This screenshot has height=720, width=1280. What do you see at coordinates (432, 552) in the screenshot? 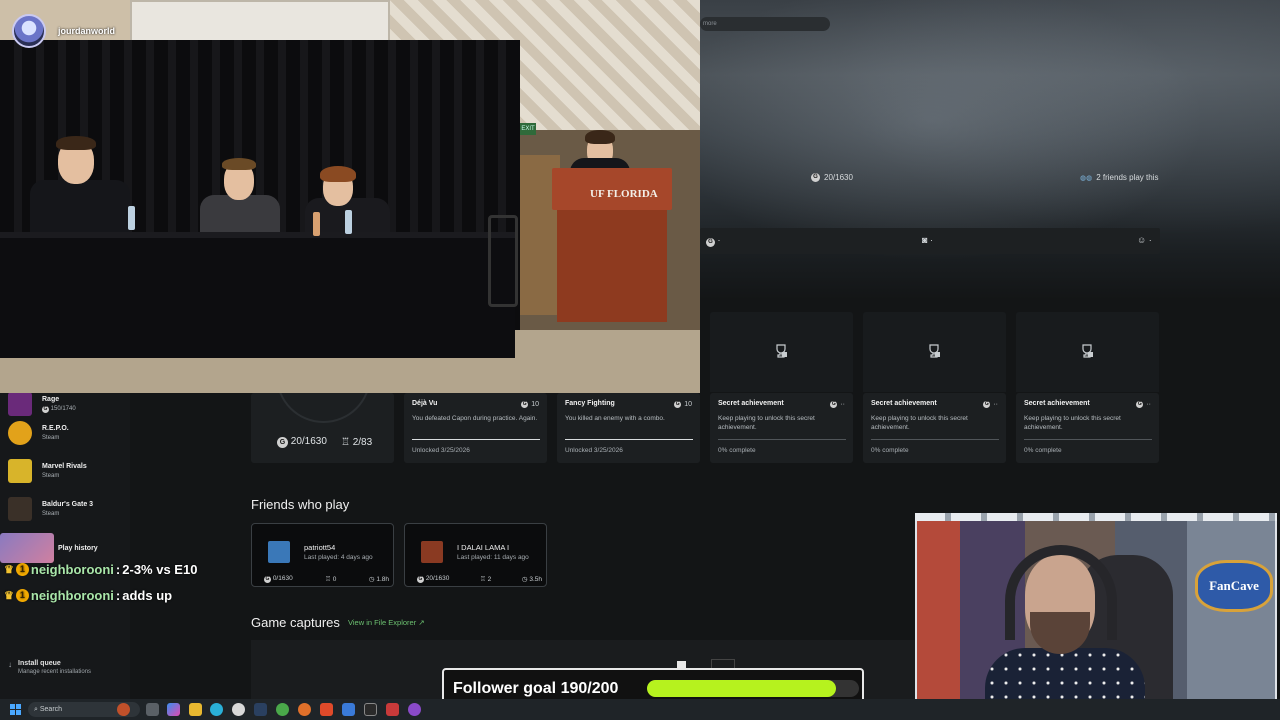
I see `avatar` at bounding box center [432, 552].